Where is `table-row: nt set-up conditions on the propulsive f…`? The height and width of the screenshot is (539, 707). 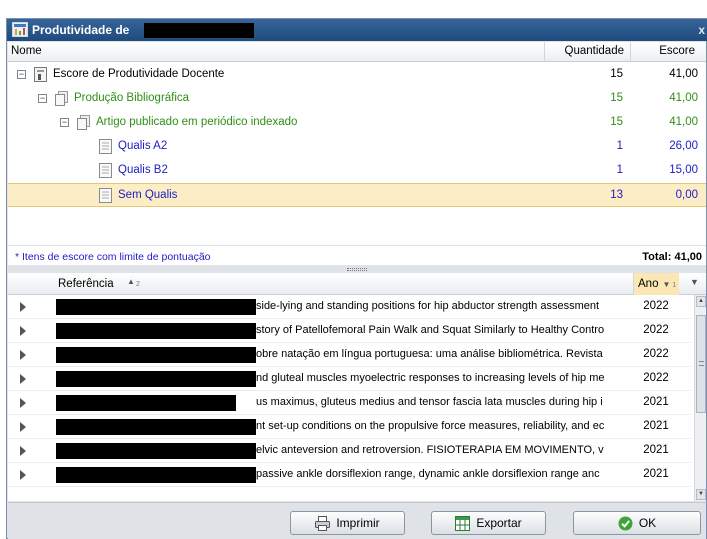
table-row: nt set-up conditions on the propulsive f… is located at coordinates (350, 427).